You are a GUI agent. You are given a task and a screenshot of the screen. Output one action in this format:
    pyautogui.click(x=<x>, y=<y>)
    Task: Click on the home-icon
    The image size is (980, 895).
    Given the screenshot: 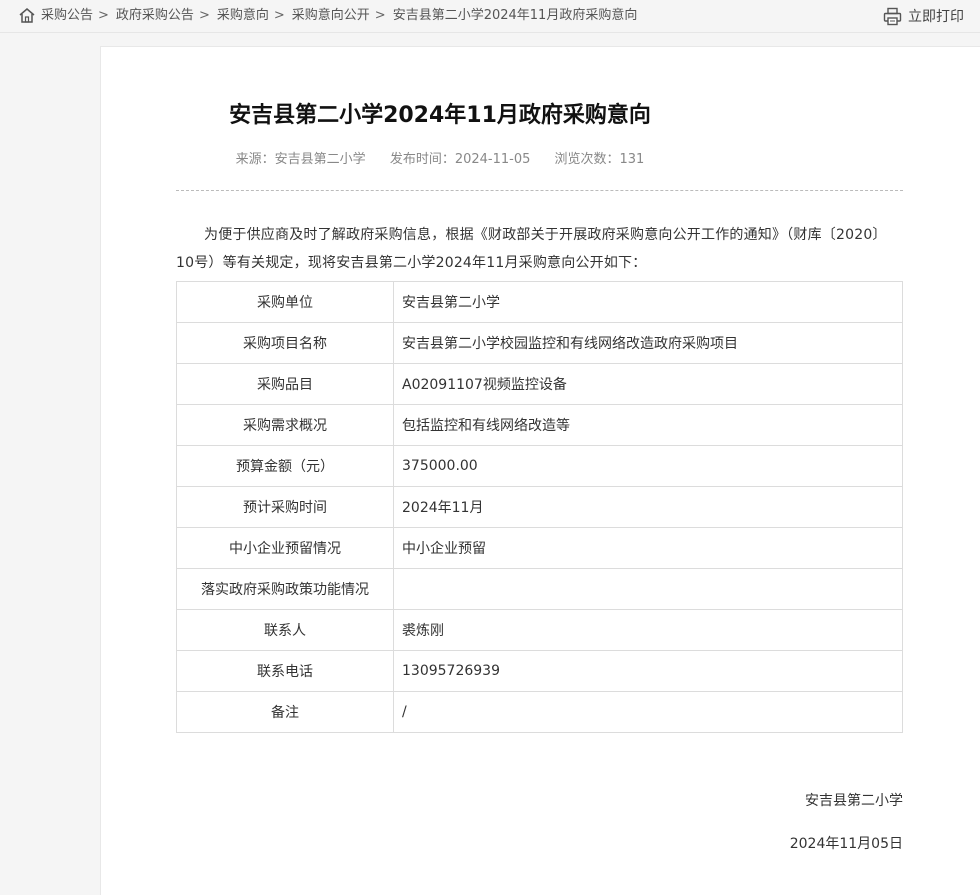 What is the action you would take?
    pyautogui.click(x=27, y=15)
    